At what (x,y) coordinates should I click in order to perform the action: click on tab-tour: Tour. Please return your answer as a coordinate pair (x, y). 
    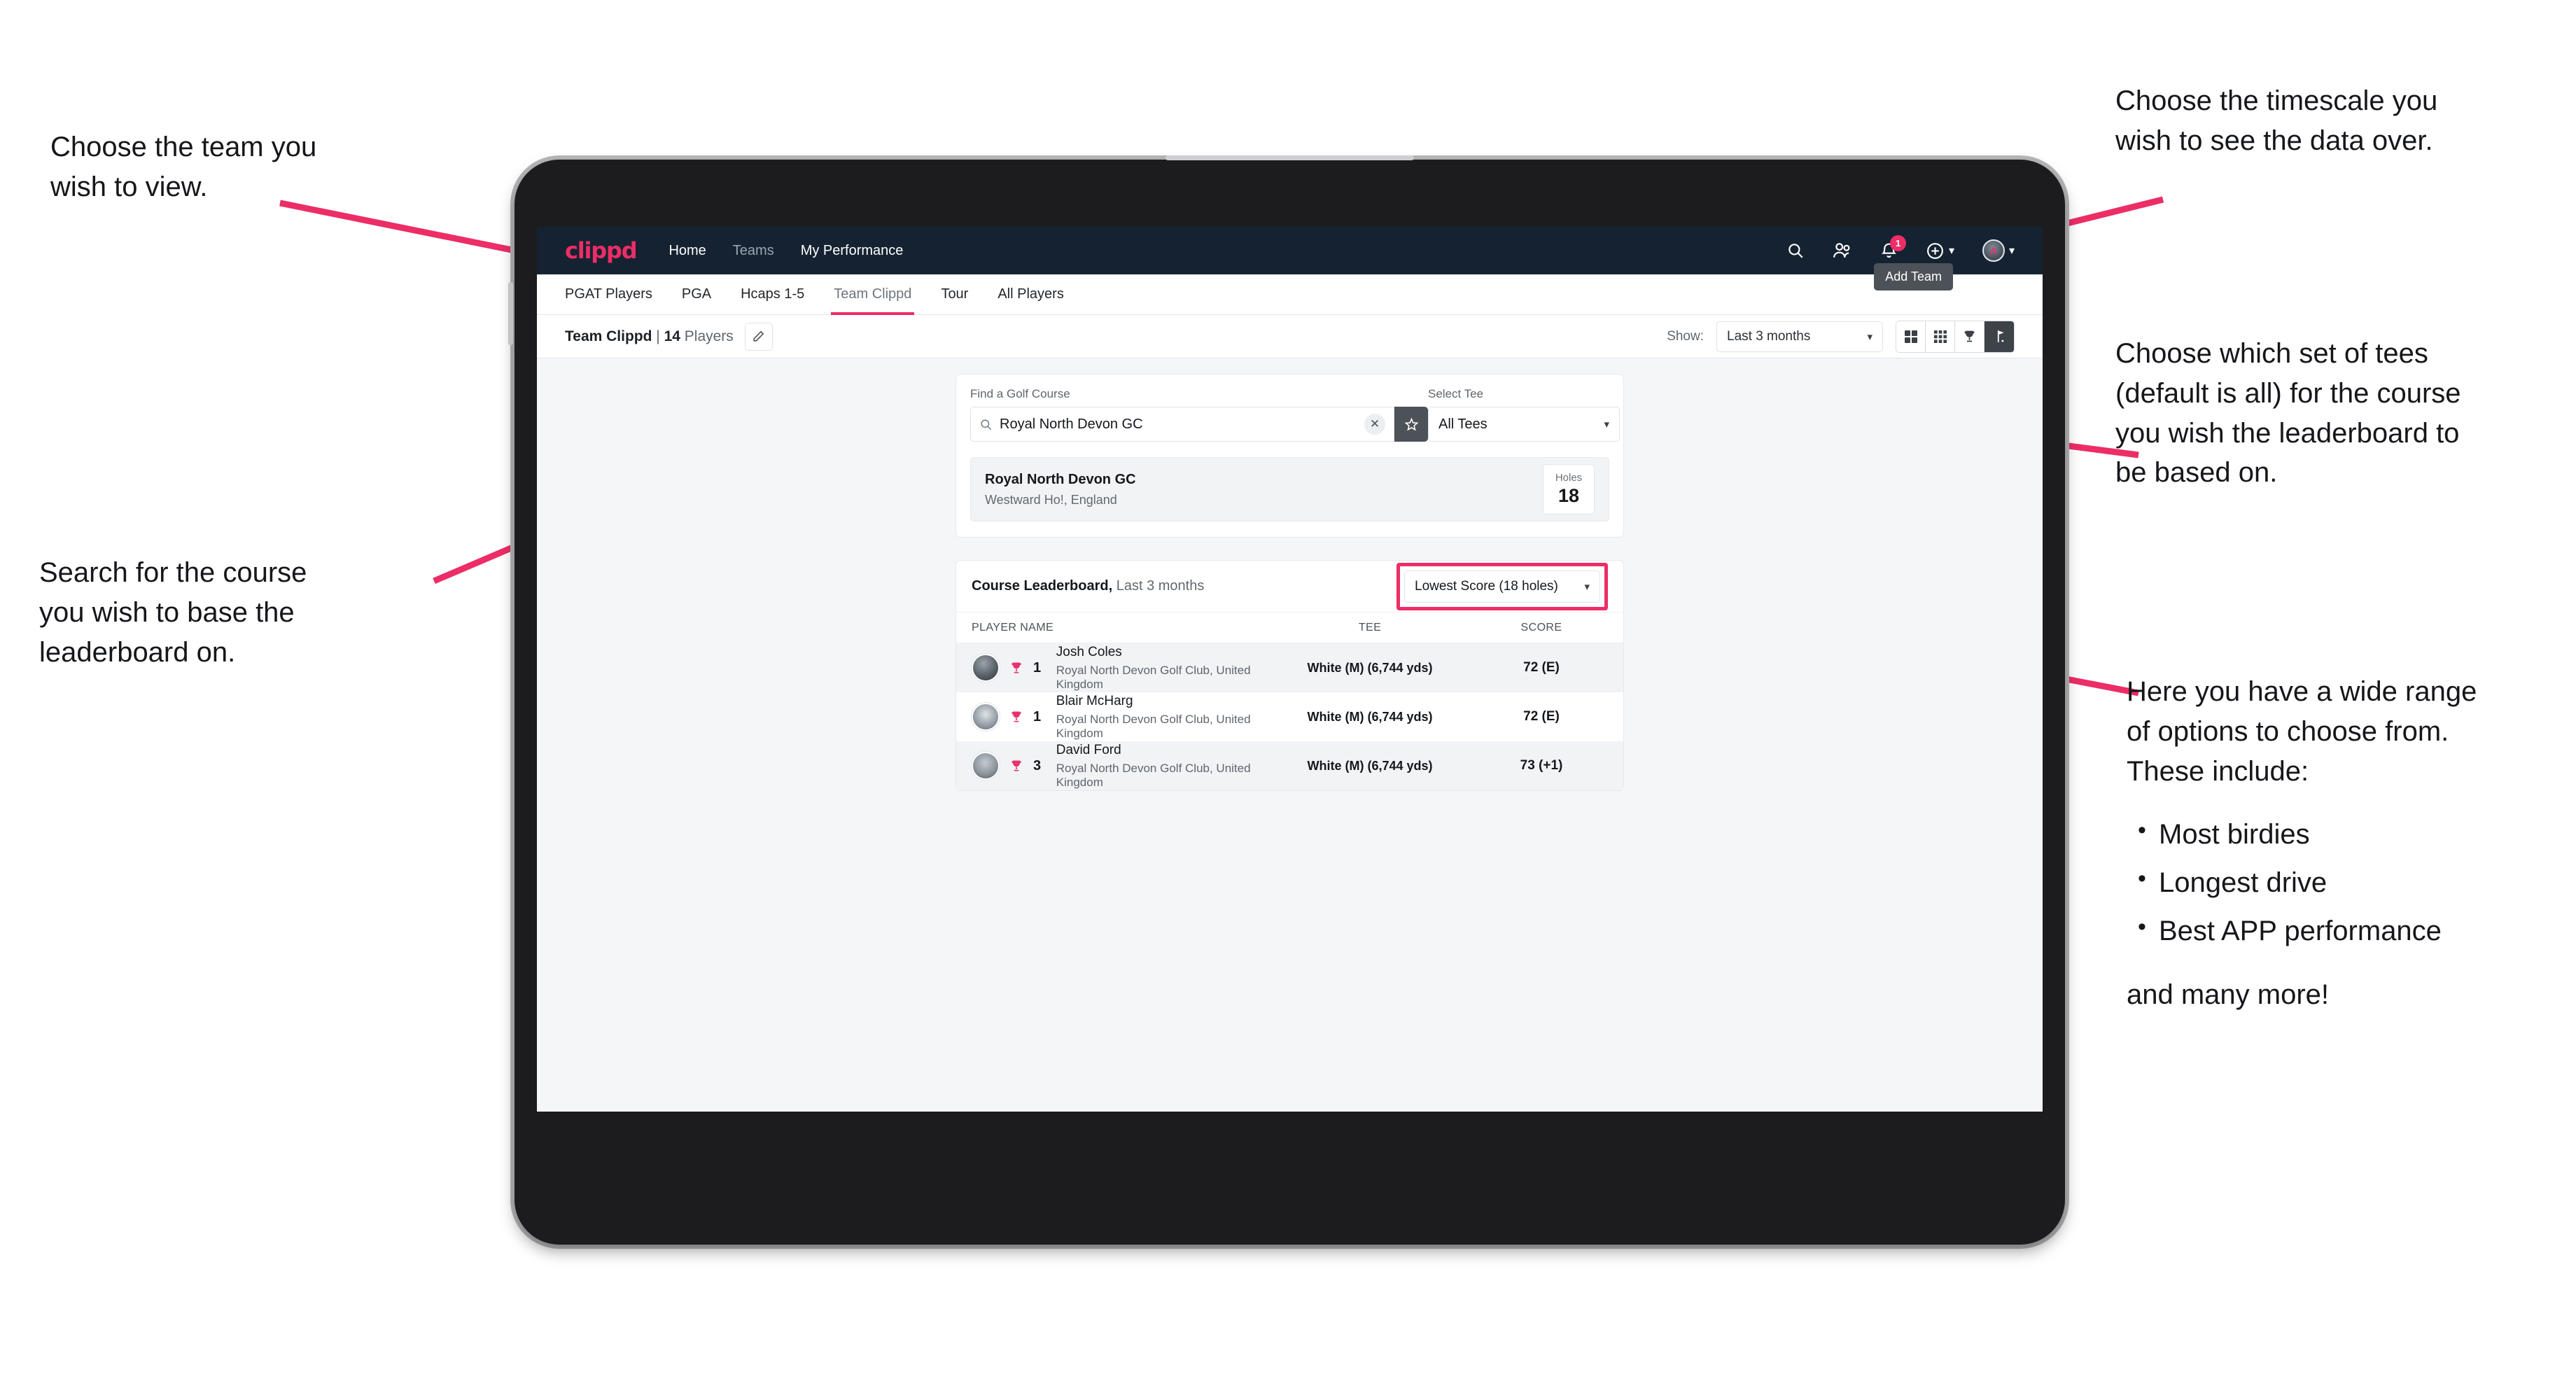
    Looking at the image, I should click on (954, 294).